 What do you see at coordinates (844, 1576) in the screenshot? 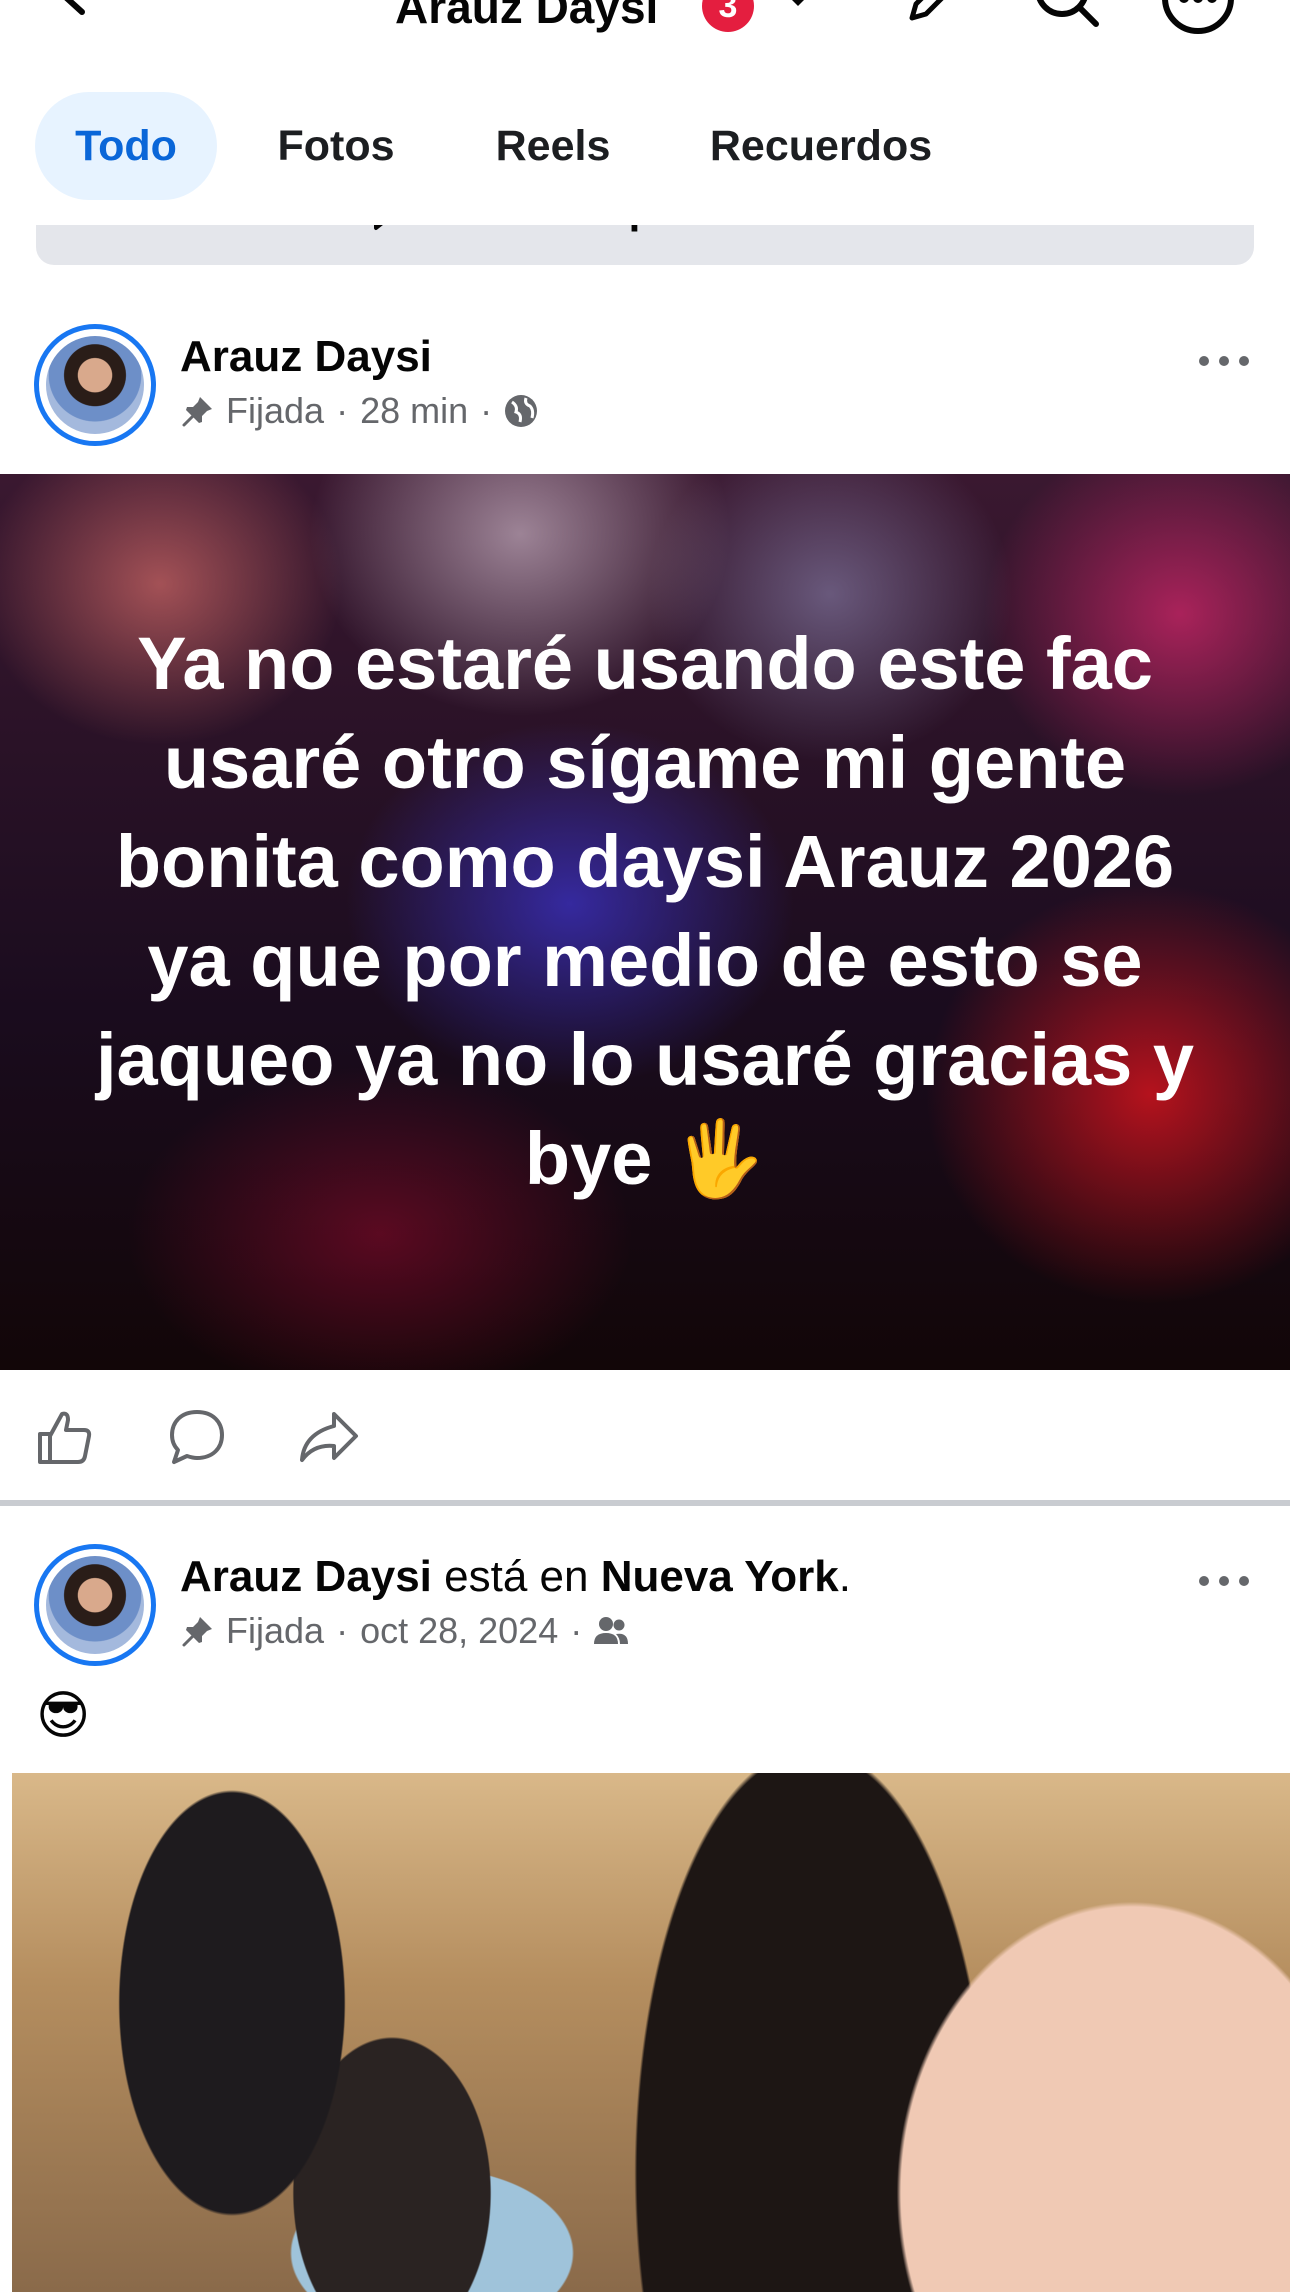
I see `period: .` at bounding box center [844, 1576].